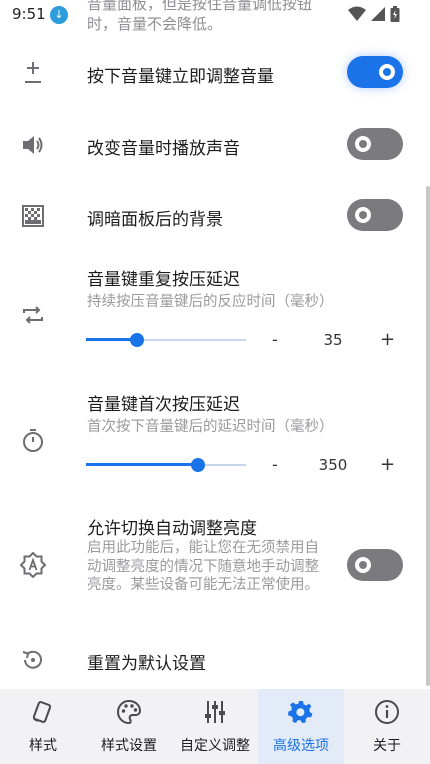 Image resolution: width=430 pixels, height=764 pixels. What do you see at coordinates (215, 312) in the screenshot?
I see `setting-row-repeat-delay: 音量键重复按压延迟 持续按压音量键后的反应时间（毫秒） - 35 +` at bounding box center [215, 312].